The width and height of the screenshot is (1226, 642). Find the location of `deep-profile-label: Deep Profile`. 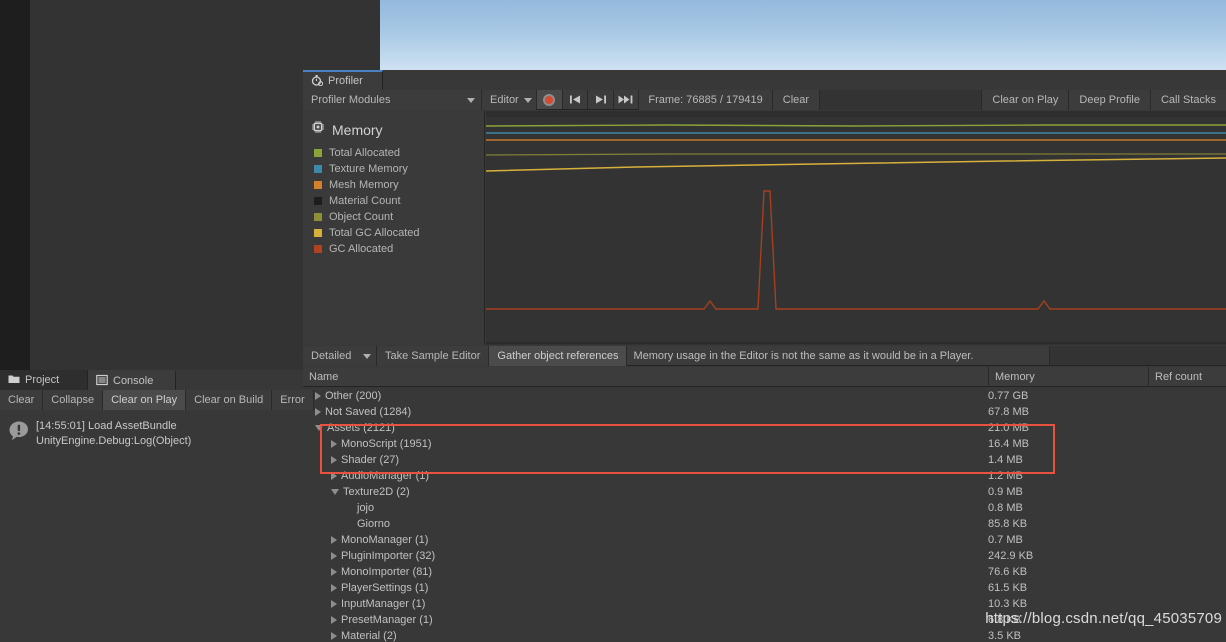

deep-profile-label: Deep Profile is located at coordinates (1109, 100).